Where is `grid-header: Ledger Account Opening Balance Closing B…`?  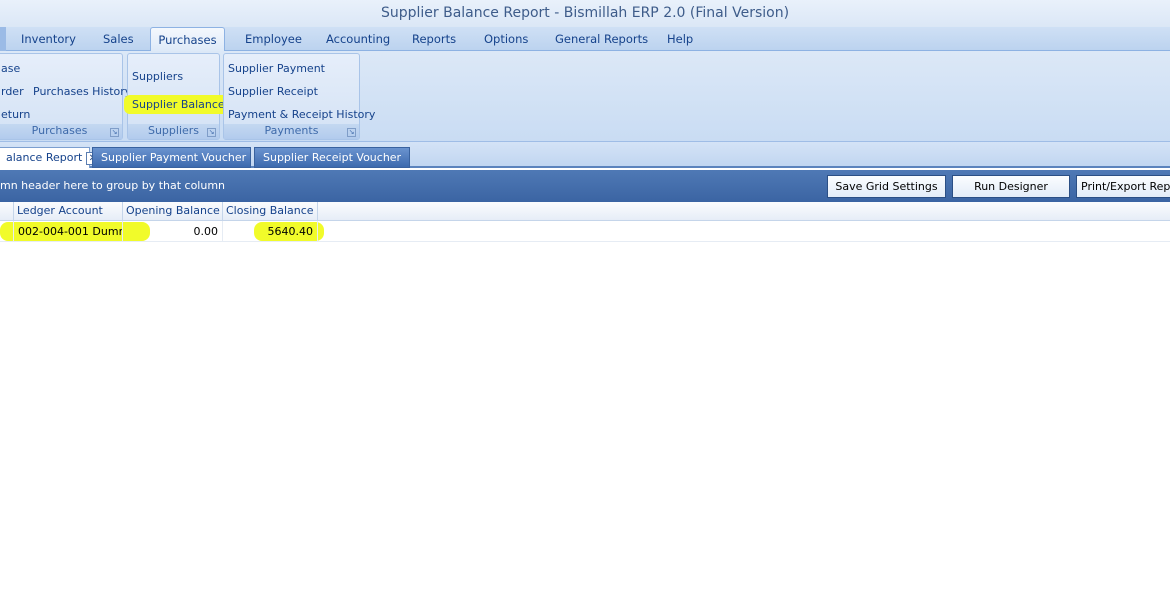
grid-header: Ledger Account Opening Balance Closing B… is located at coordinates (585, 211).